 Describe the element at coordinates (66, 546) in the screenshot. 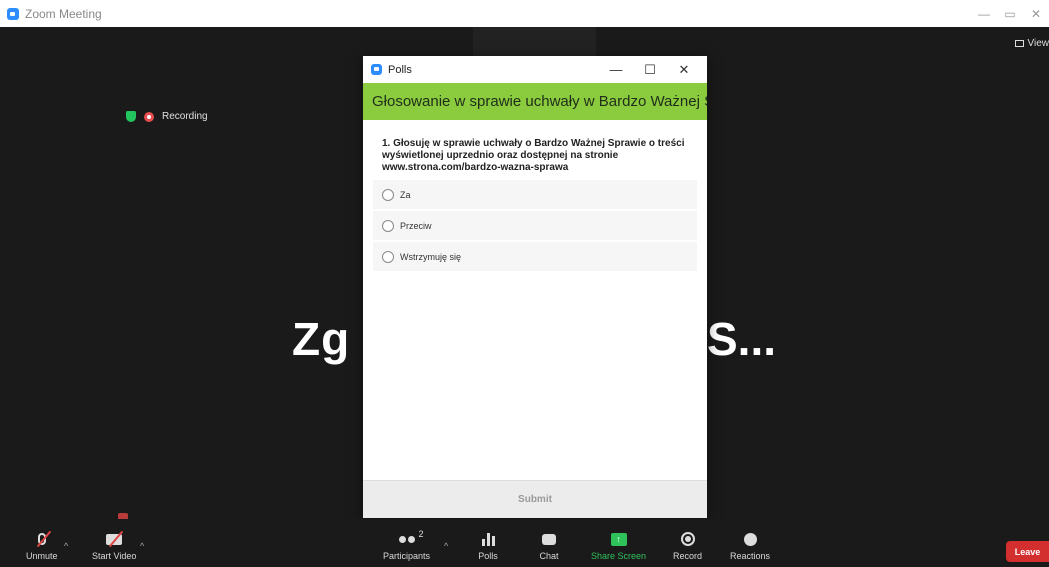

I see `audio-options-chevron-icon: ^` at that location.